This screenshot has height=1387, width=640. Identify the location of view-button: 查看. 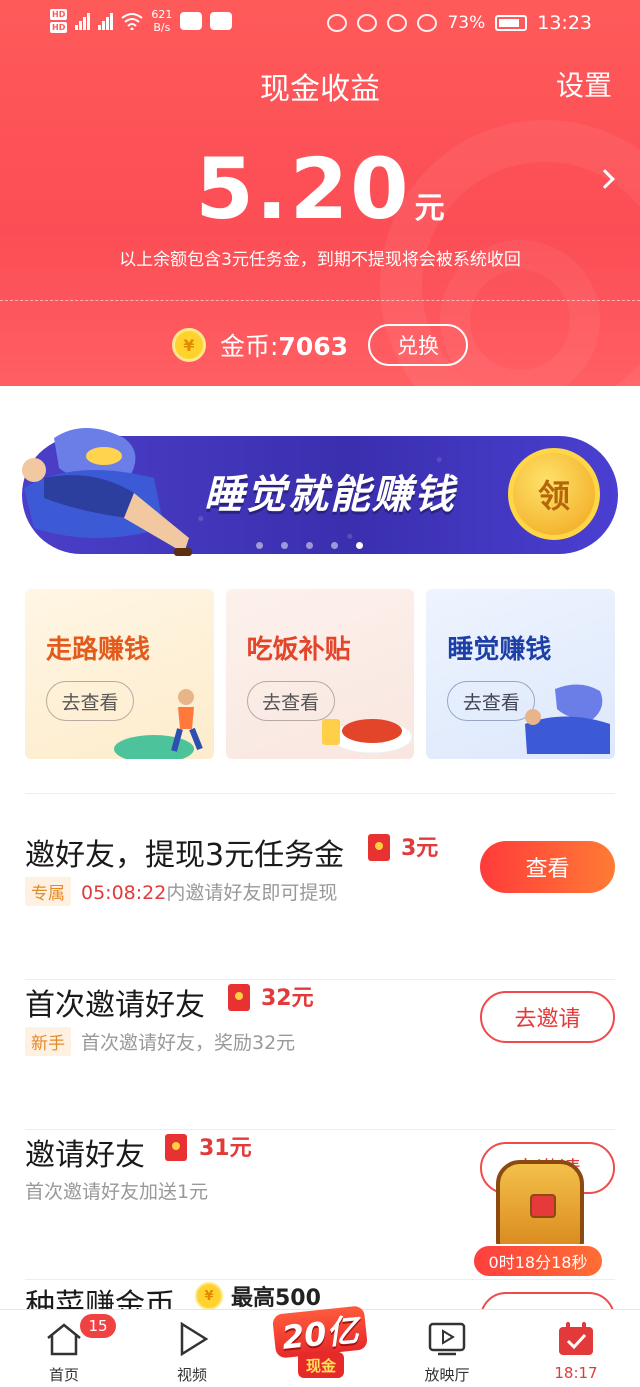
(547, 867).